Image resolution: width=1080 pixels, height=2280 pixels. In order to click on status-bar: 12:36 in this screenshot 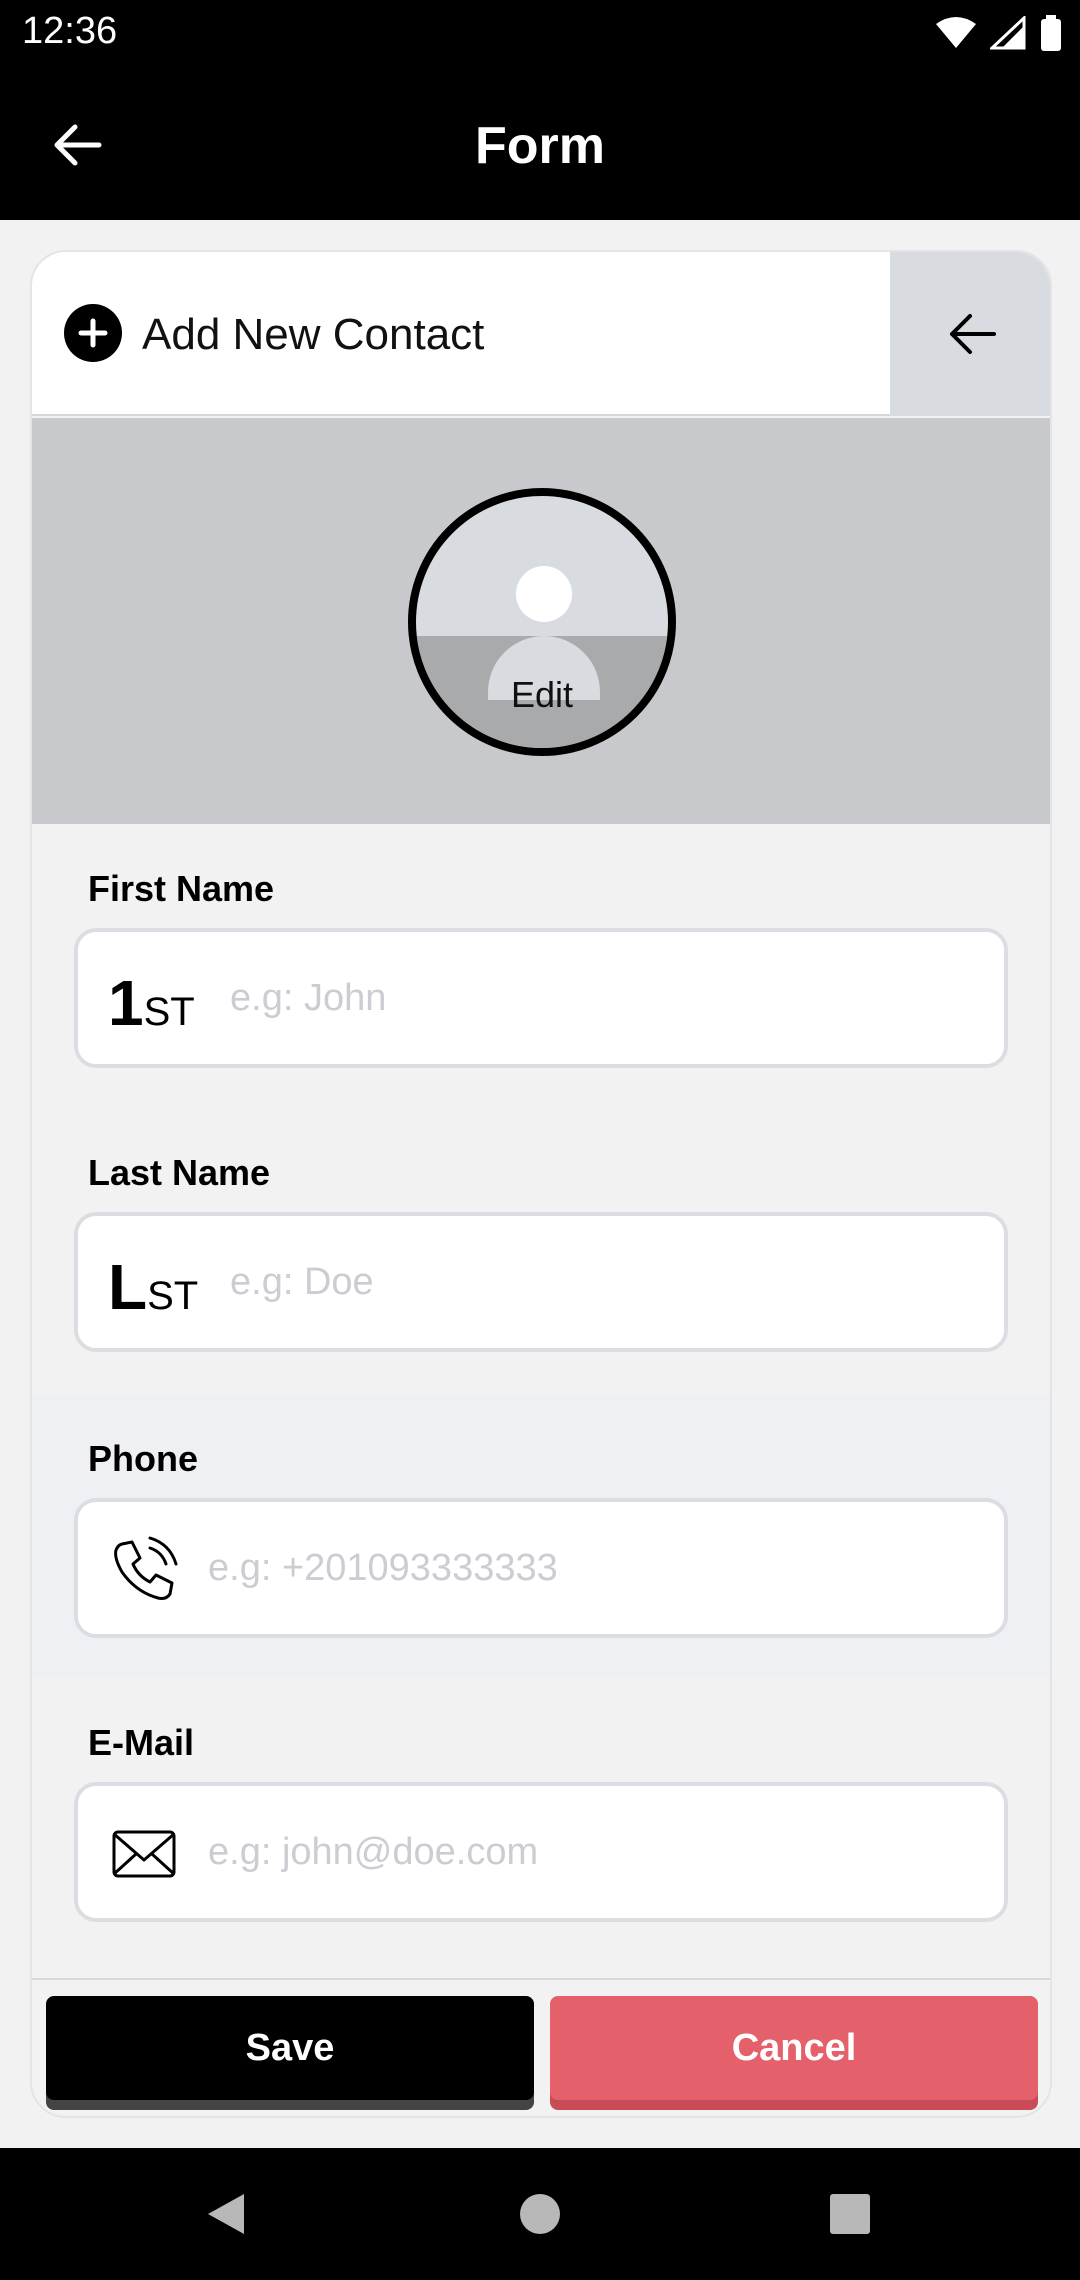, I will do `click(540, 33)`.